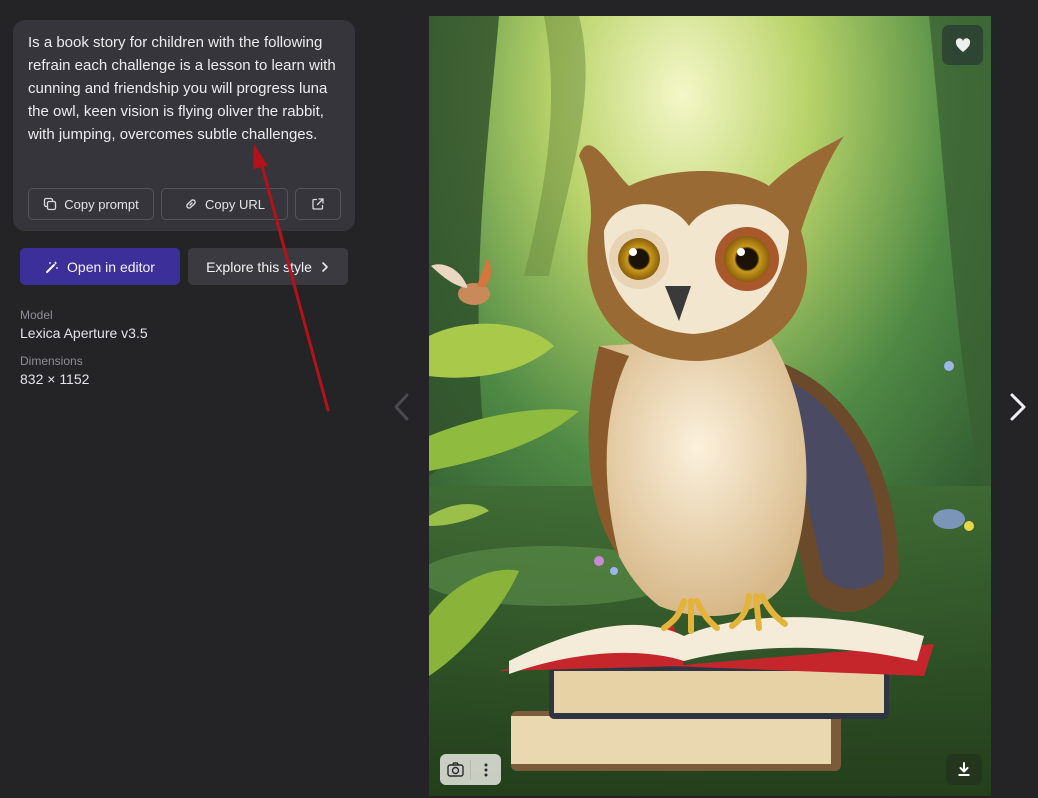 This screenshot has height=798, width=1038. Describe the element at coordinates (191, 204) in the screenshot. I see `link-icon` at that location.